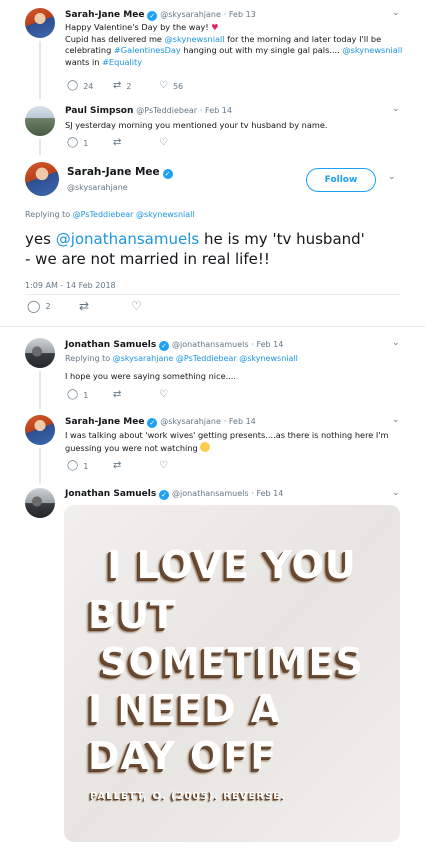 The image size is (425, 850). I want to click on reply-count: 2, so click(48, 306).